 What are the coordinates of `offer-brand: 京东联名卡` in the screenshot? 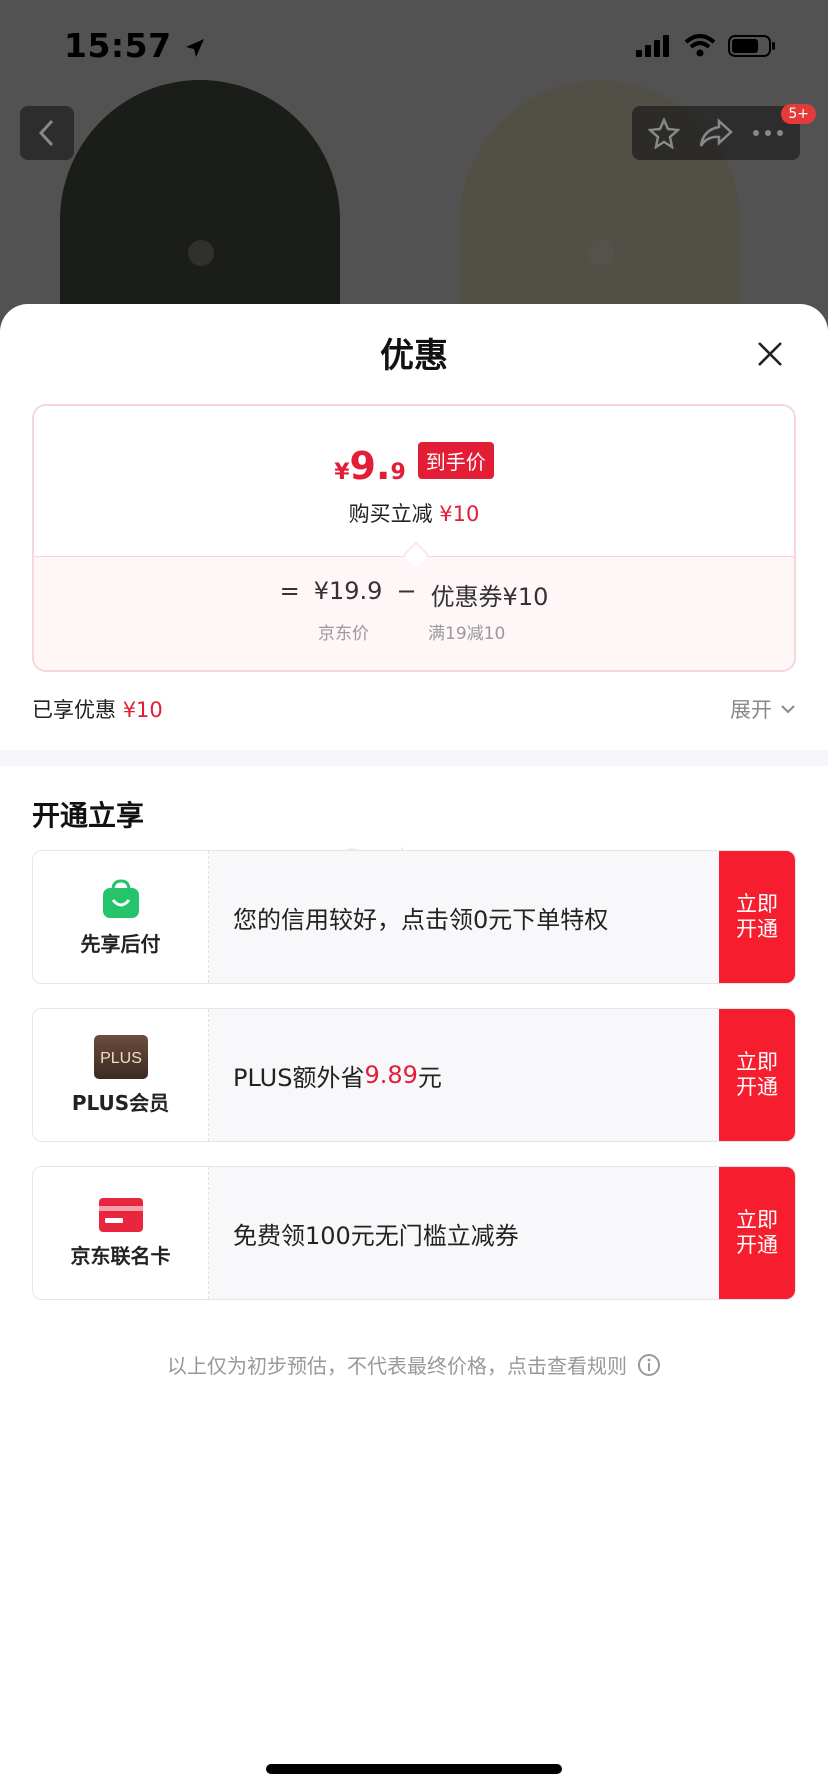 It's located at (121, 1233).